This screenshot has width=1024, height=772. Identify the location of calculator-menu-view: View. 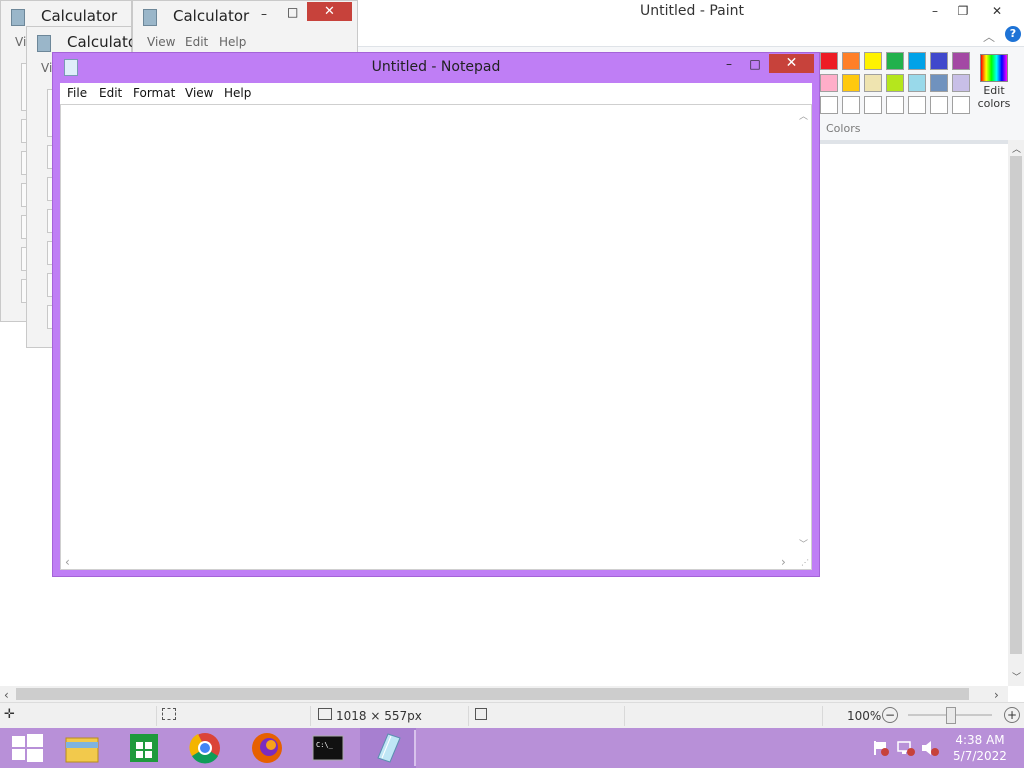
(161, 42).